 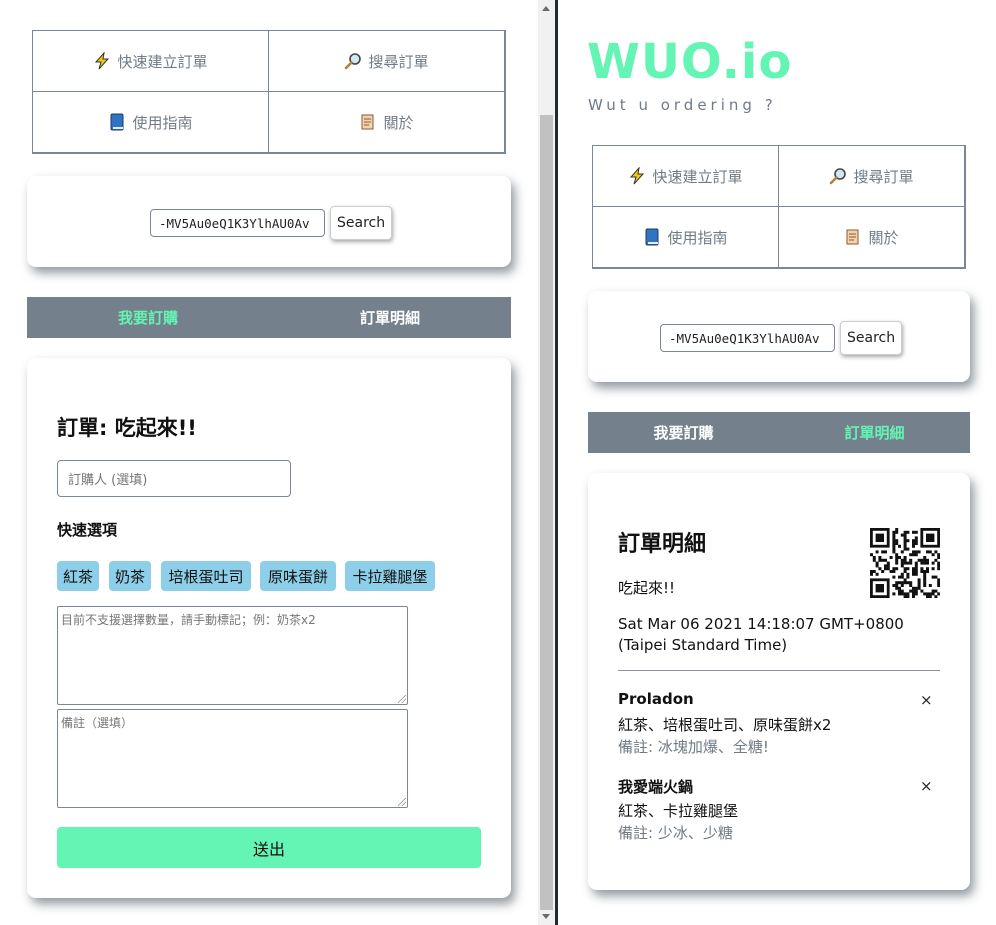 What do you see at coordinates (127, 428) in the screenshot?
I see `order-title: 訂單: 吃起來!!` at bounding box center [127, 428].